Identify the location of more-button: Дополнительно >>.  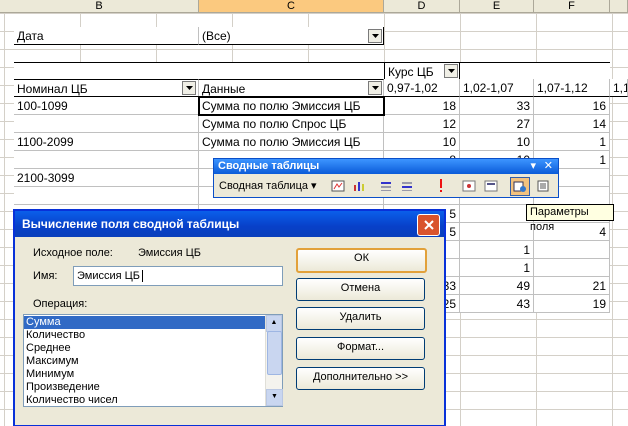
(360, 378).